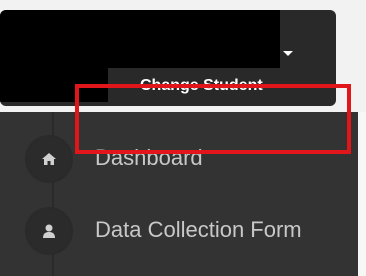 The height and width of the screenshot is (276, 366). Describe the element at coordinates (362, 194) in the screenshot. I see `content-edge` at that location.